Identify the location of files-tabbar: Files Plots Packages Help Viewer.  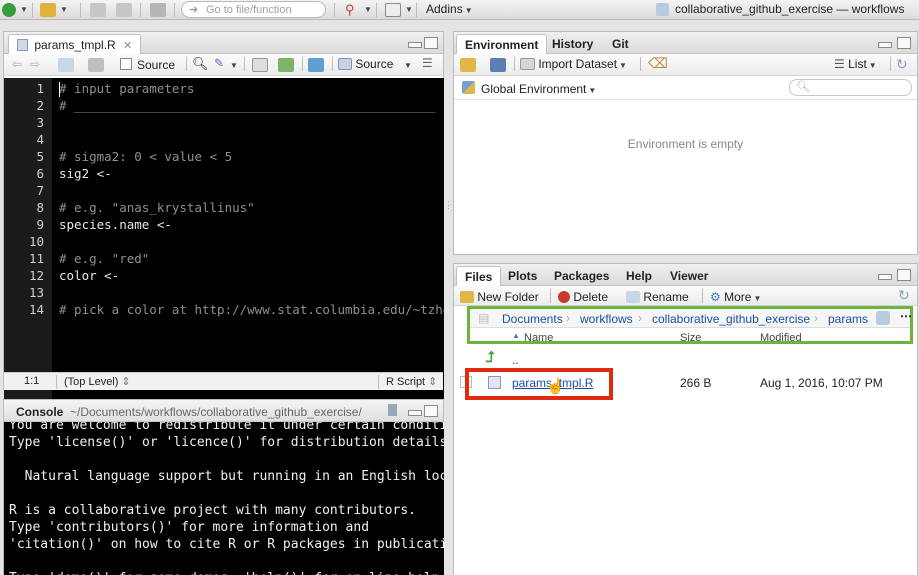
(685, 275).